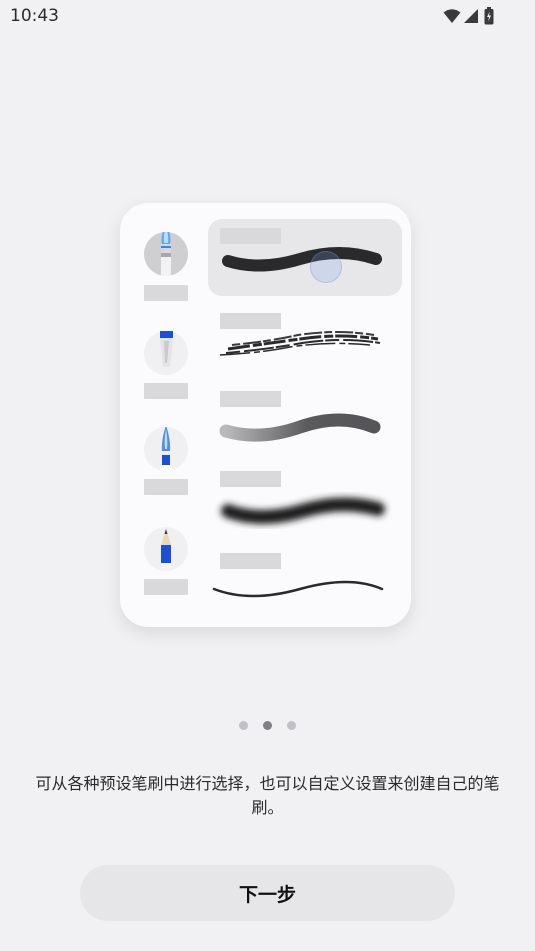 The width and height of the screenshot is (535, 951). Describe the element at coordinates (267, 795) in the screenshot. I see `description-text: 可从各种预设笔刷中进行选择，也可以自定义设置来创建自己的笔刷。` at that location.